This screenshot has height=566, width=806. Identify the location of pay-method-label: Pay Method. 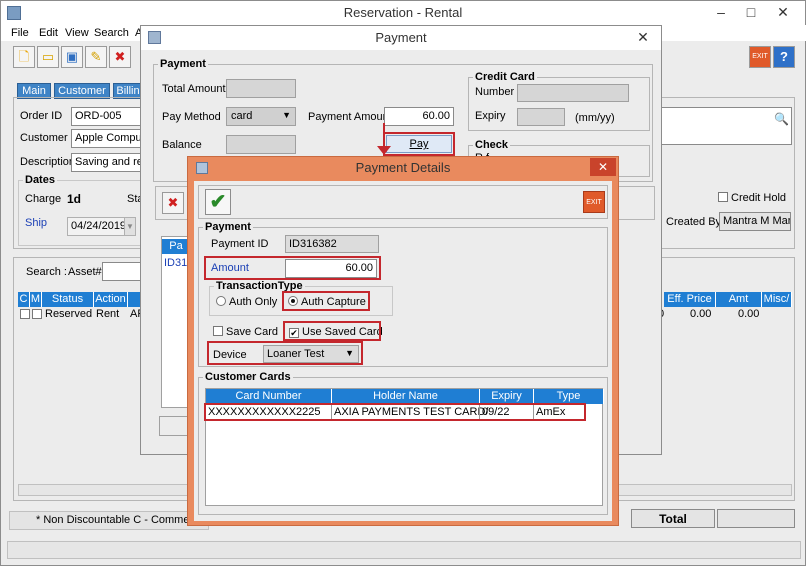
(191, 117).